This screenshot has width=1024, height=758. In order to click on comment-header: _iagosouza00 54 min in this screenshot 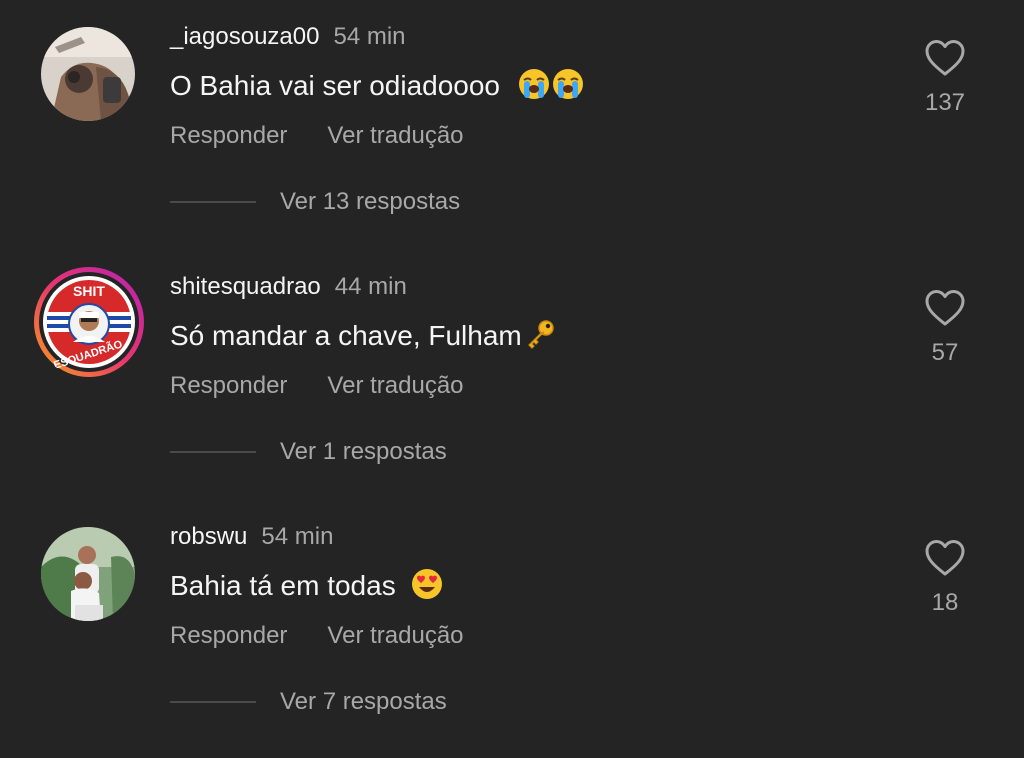, I will do `click(288, 37)`.